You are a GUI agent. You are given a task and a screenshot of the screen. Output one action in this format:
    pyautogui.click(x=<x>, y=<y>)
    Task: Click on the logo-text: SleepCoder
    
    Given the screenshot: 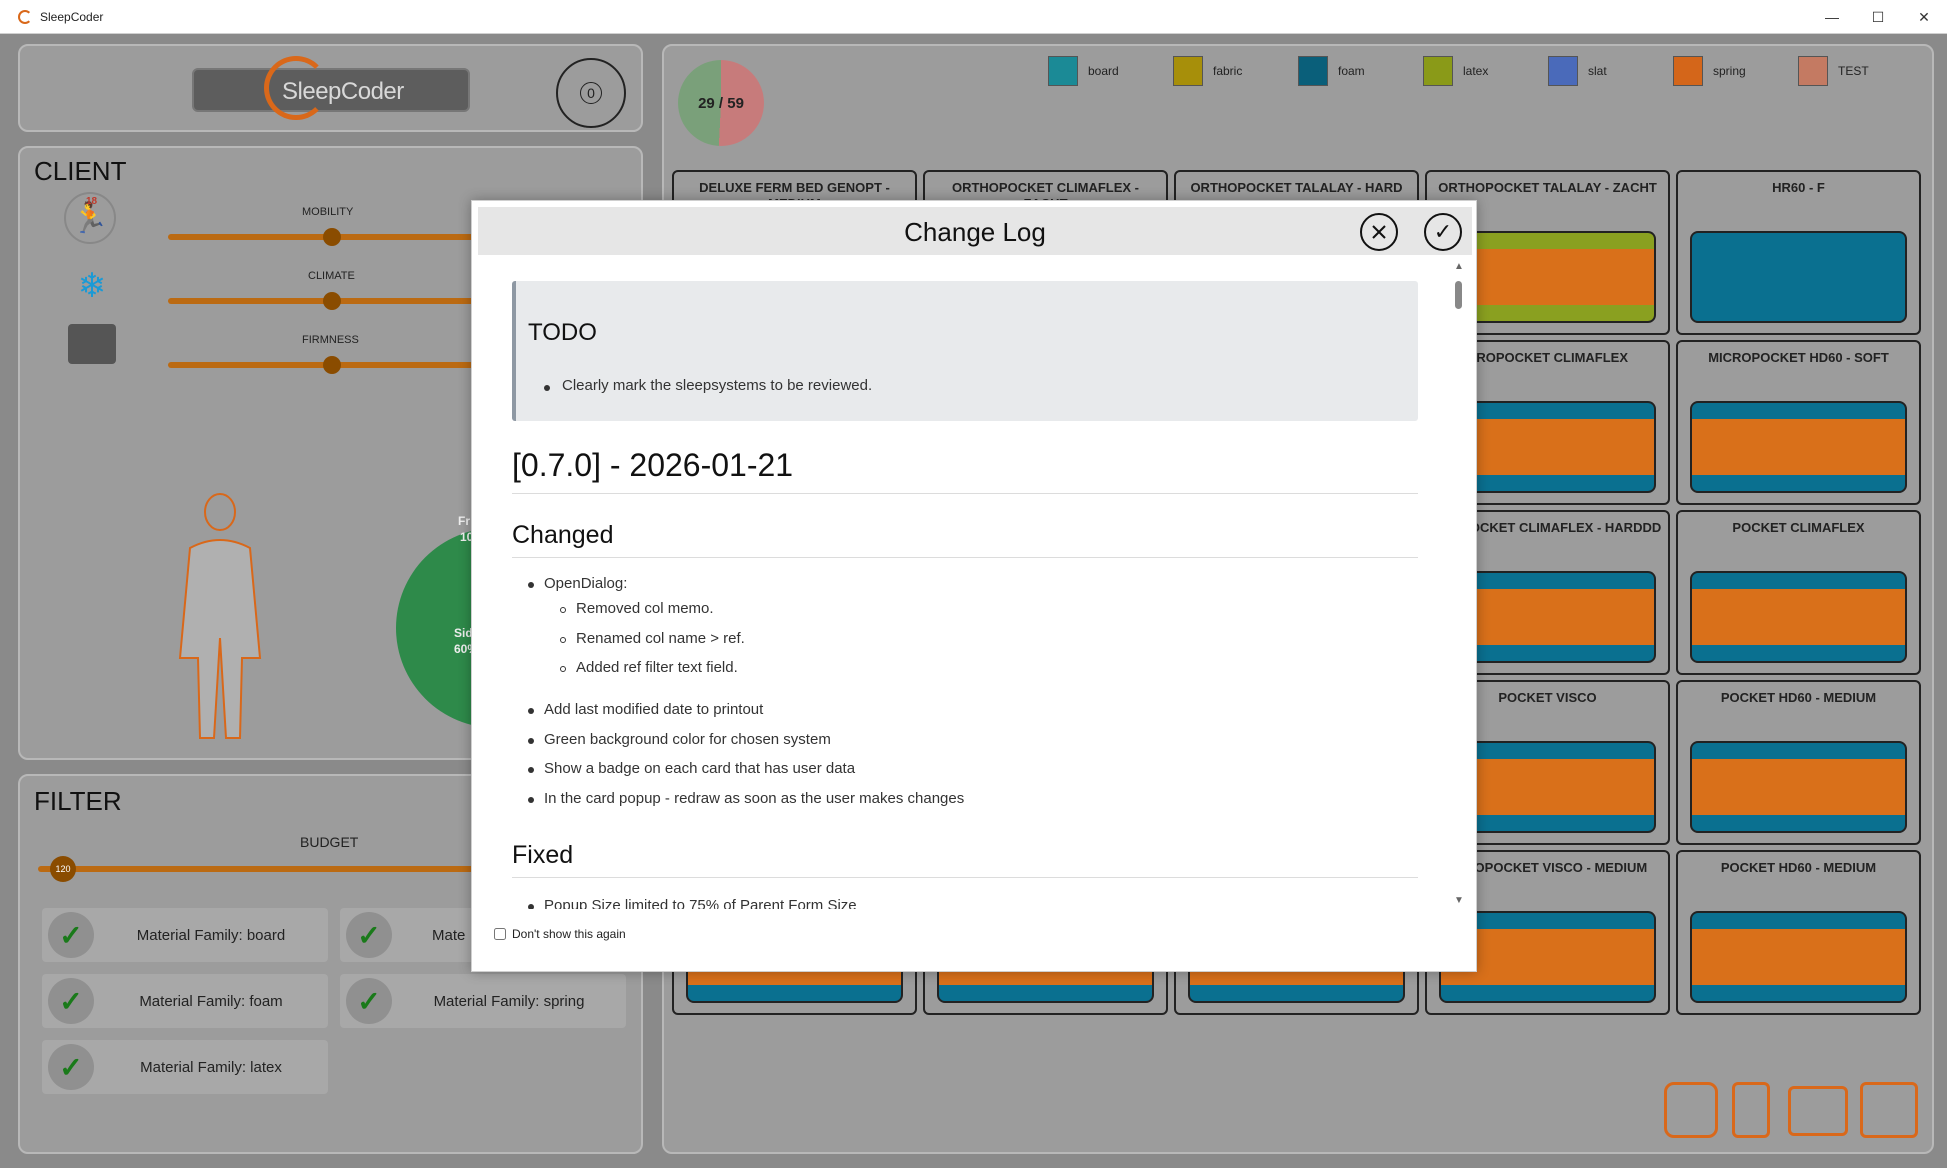 What is the action you would take?
    pyautogui.click(x=343, y=91)
    